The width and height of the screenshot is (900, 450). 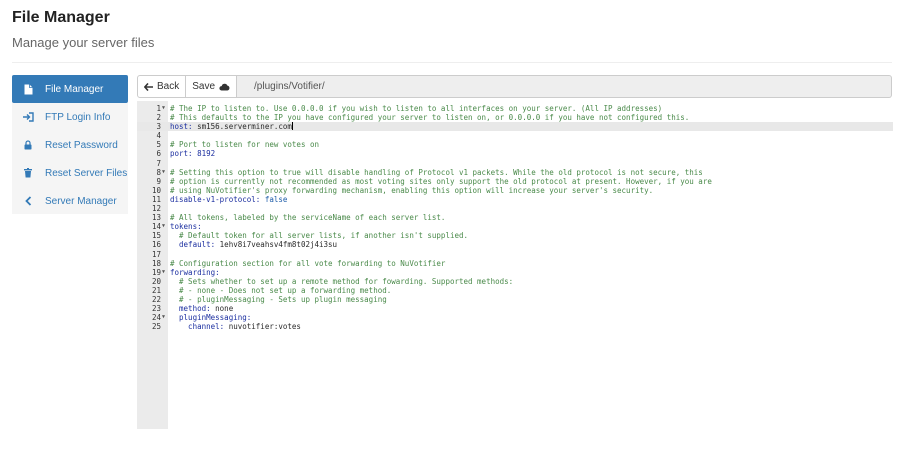 I want to click on code-token: channel:, so click(x=197, y=327).